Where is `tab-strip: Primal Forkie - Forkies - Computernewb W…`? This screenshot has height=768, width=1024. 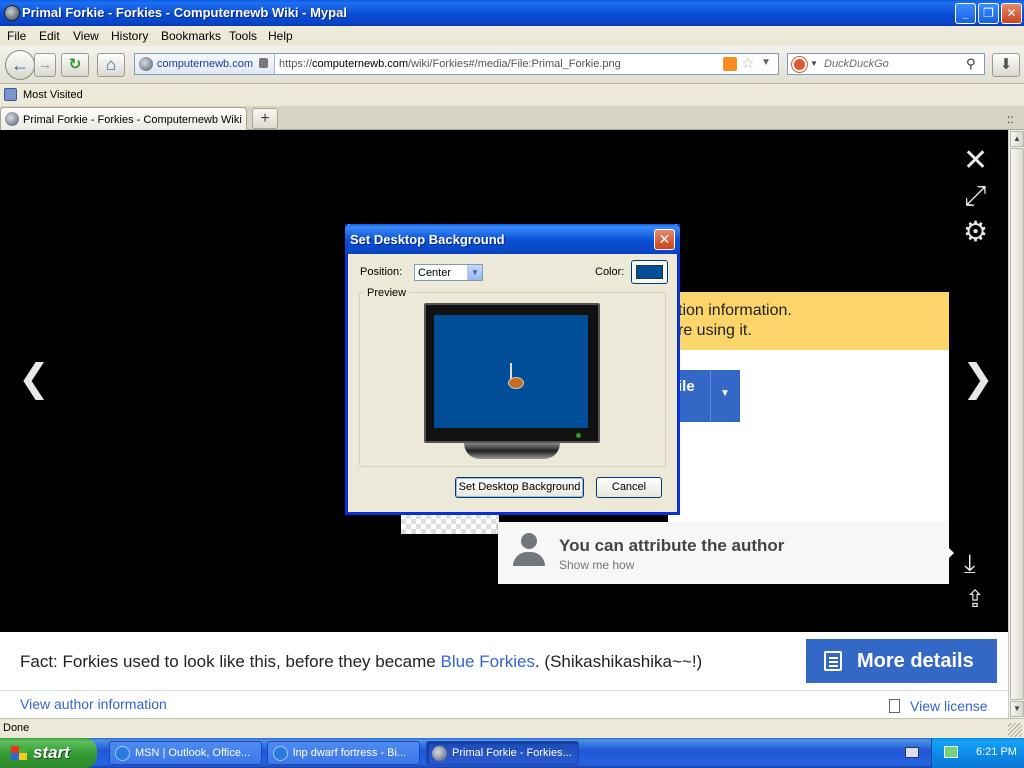
tab-strip: Primal Forkie - Forkies - Computernewb W… is located at coordinates (512, 118).